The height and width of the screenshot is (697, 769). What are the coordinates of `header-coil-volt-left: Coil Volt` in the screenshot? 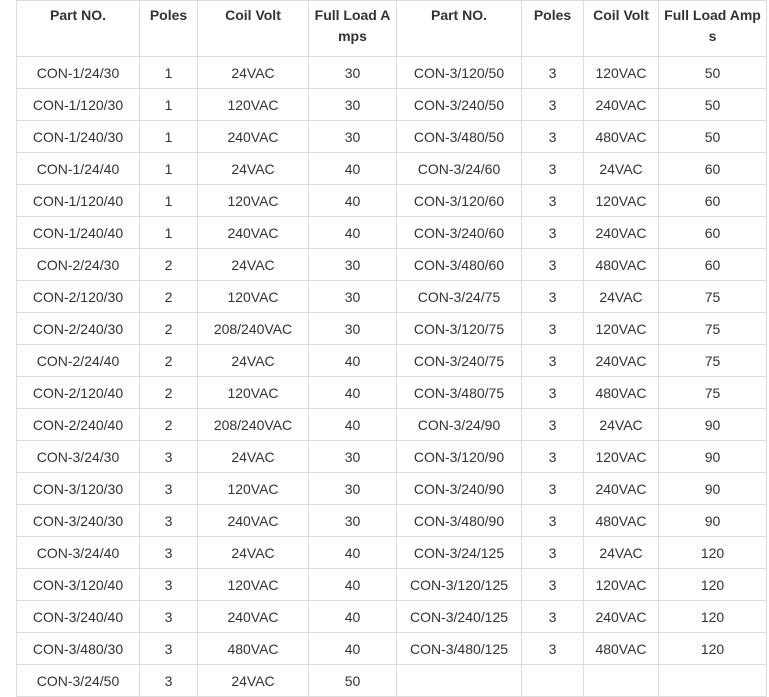 It's located at (253, 28).